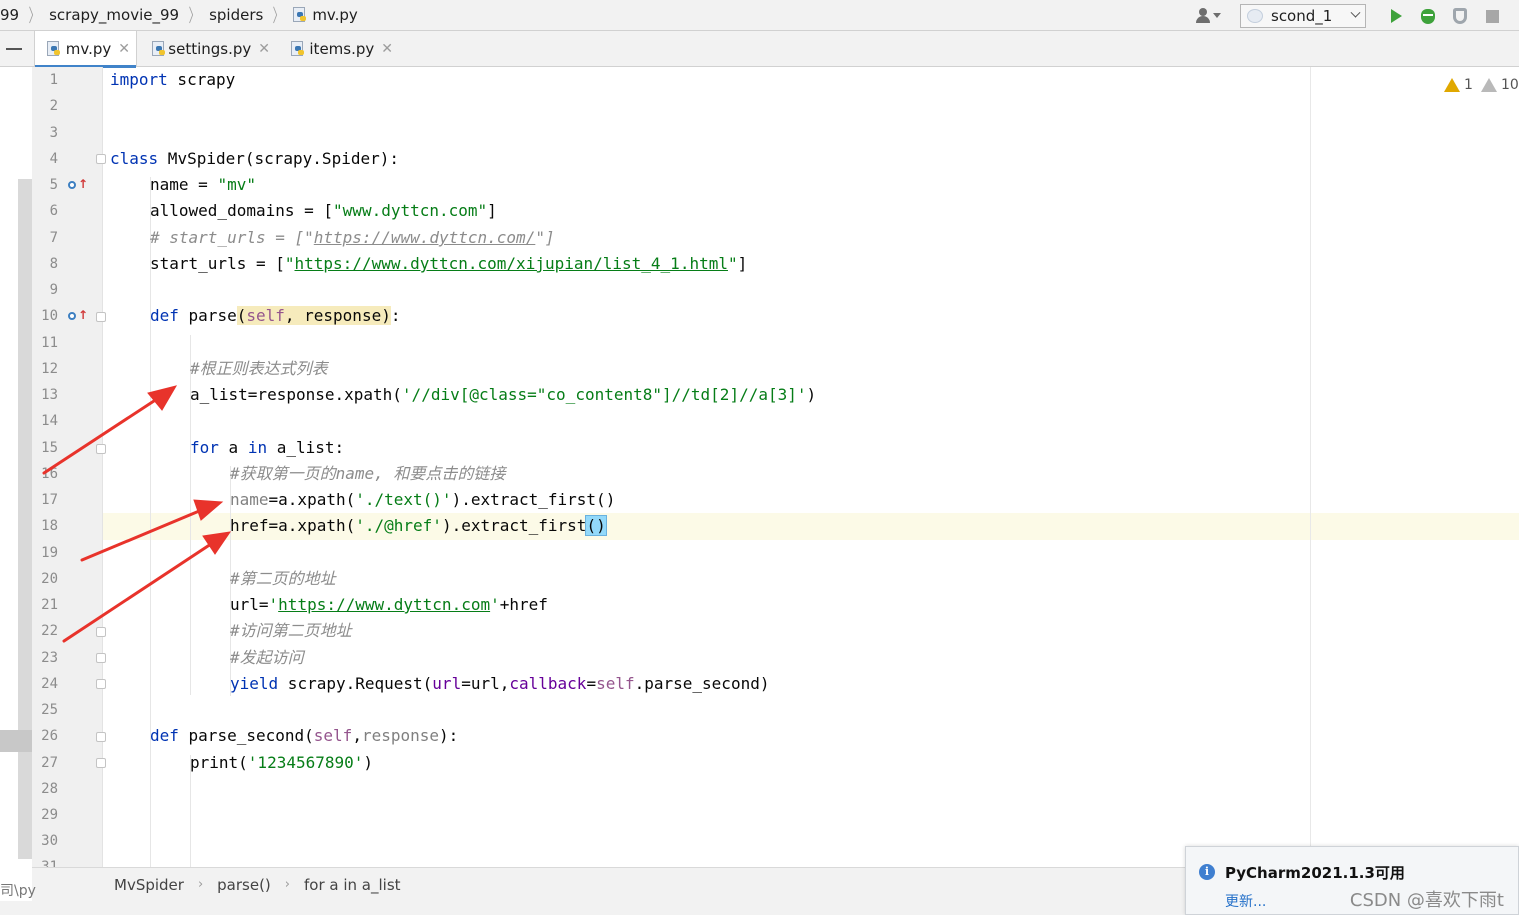 The height and width of the screenshot is (915, 1519). I want to click on line-number: 17, so click(49, 500).